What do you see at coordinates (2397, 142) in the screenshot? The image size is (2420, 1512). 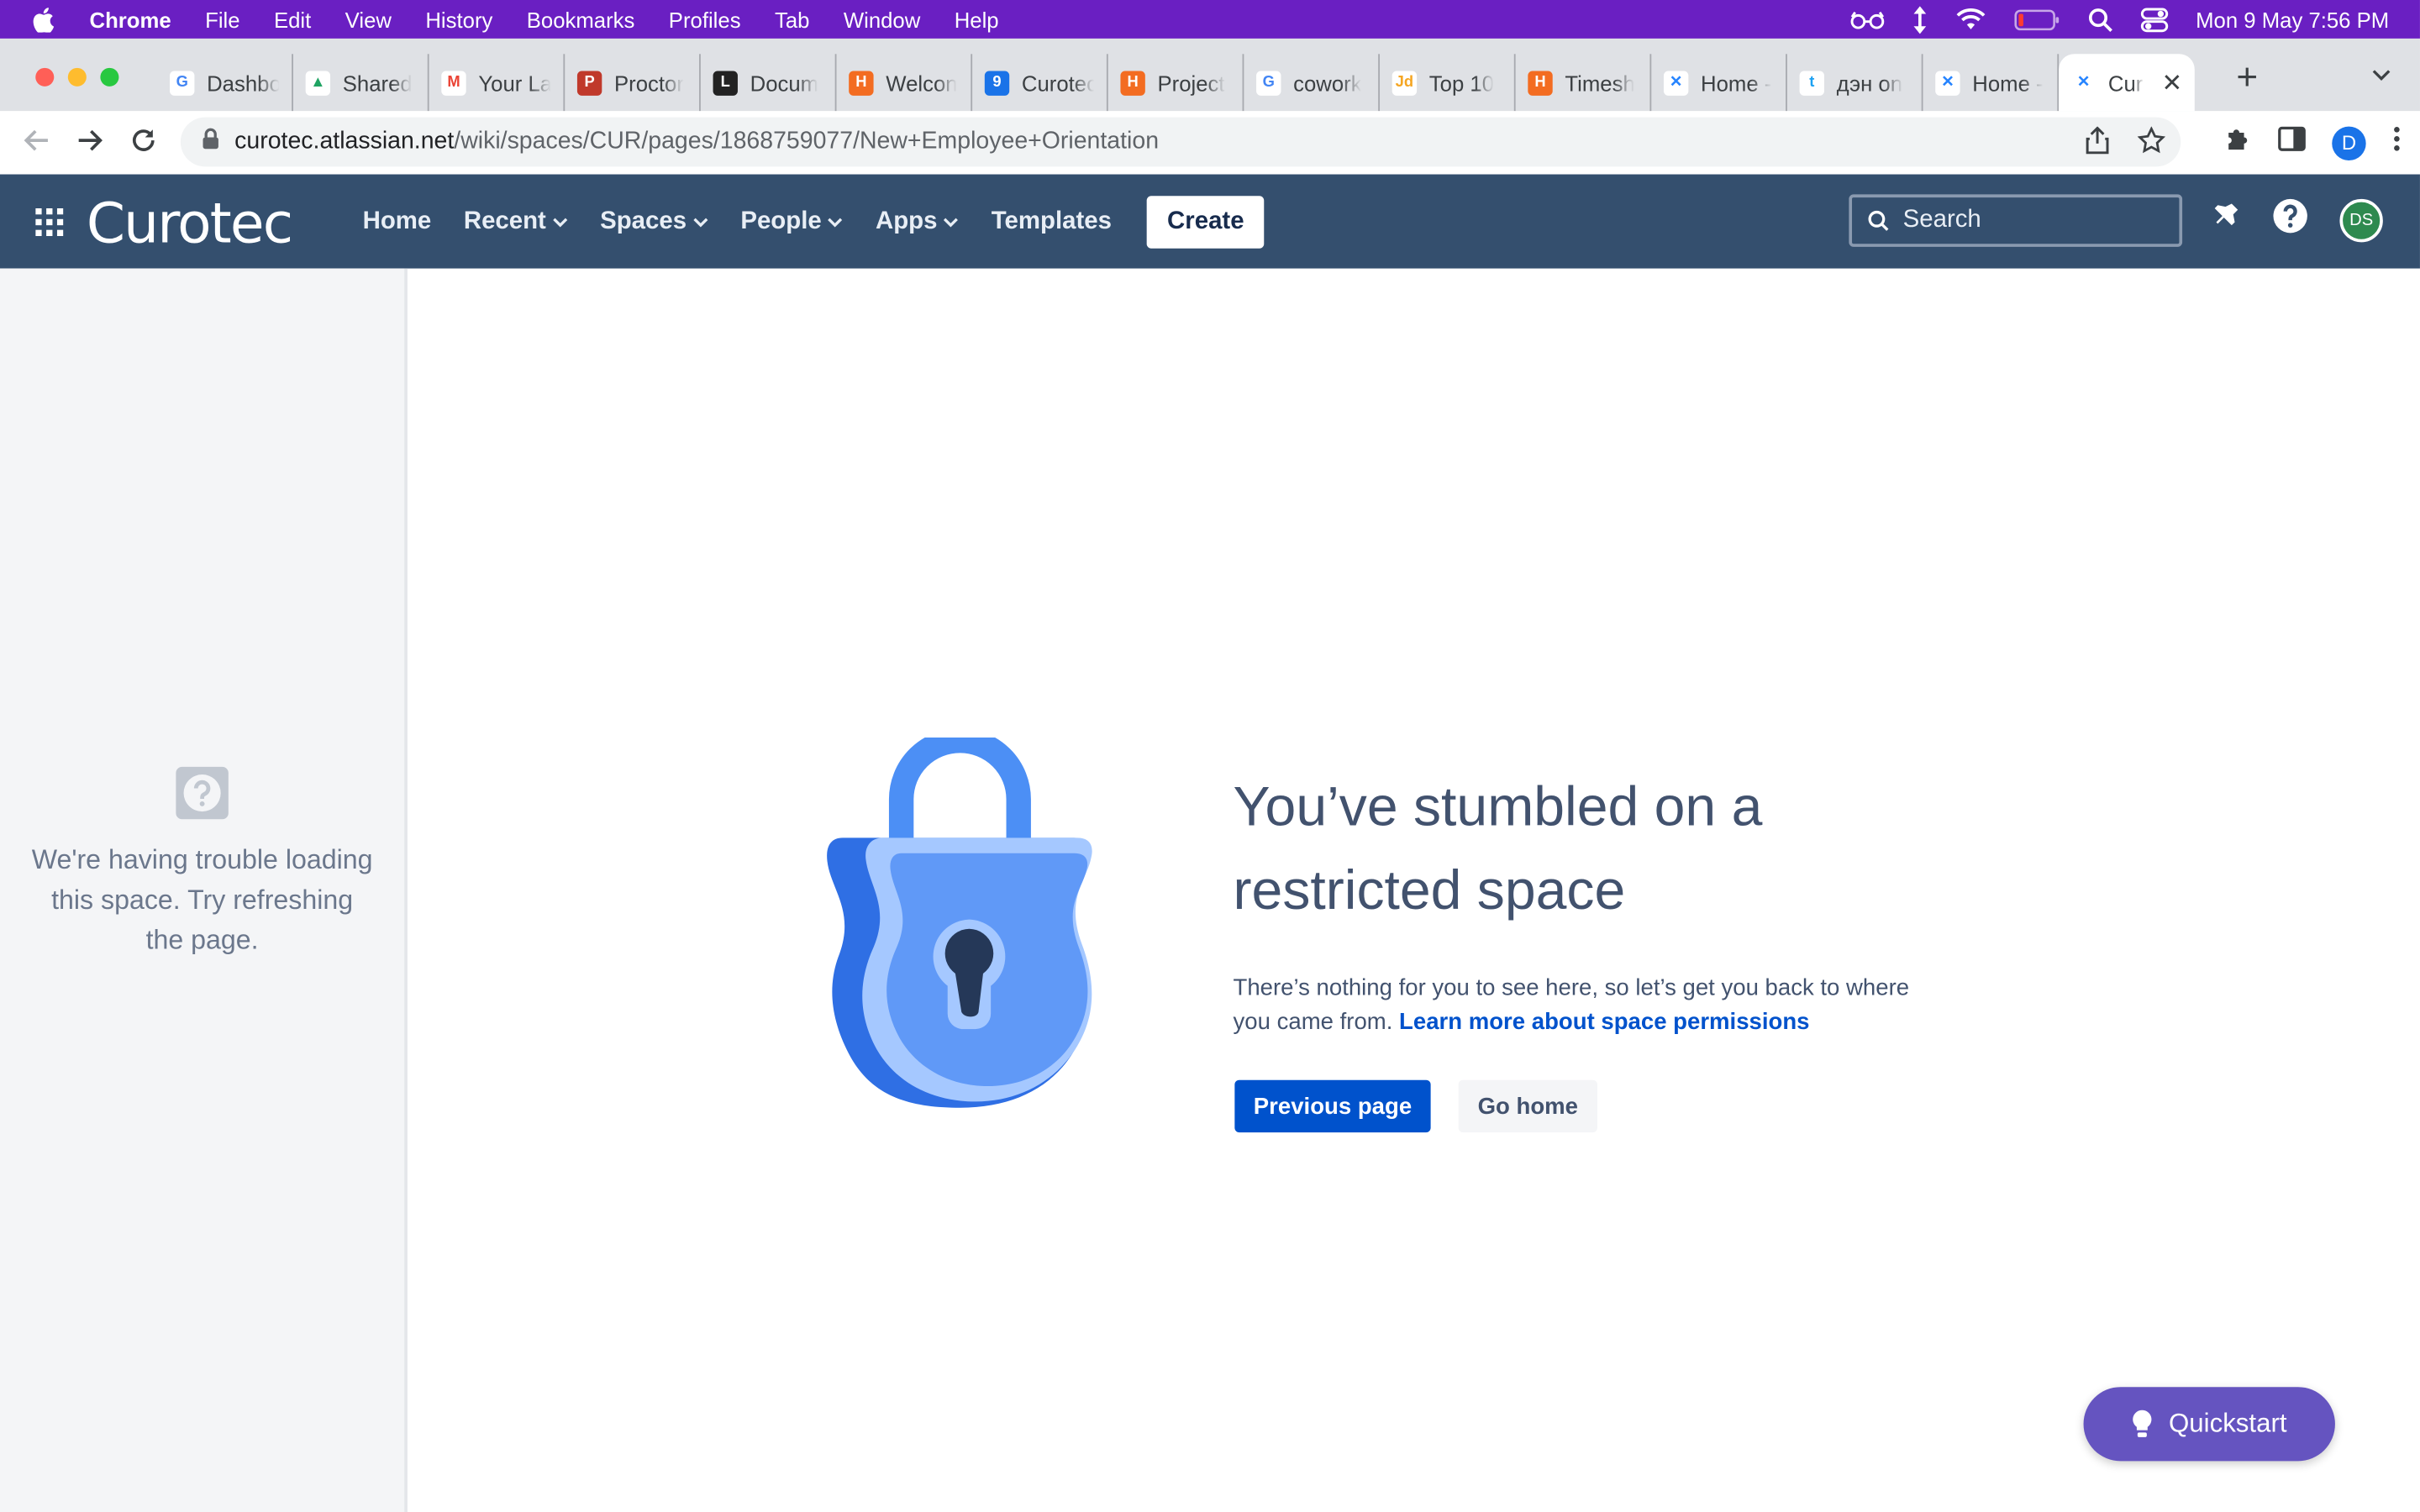 I see `chrome-menu-icon` at bounding box center [2397, 142].